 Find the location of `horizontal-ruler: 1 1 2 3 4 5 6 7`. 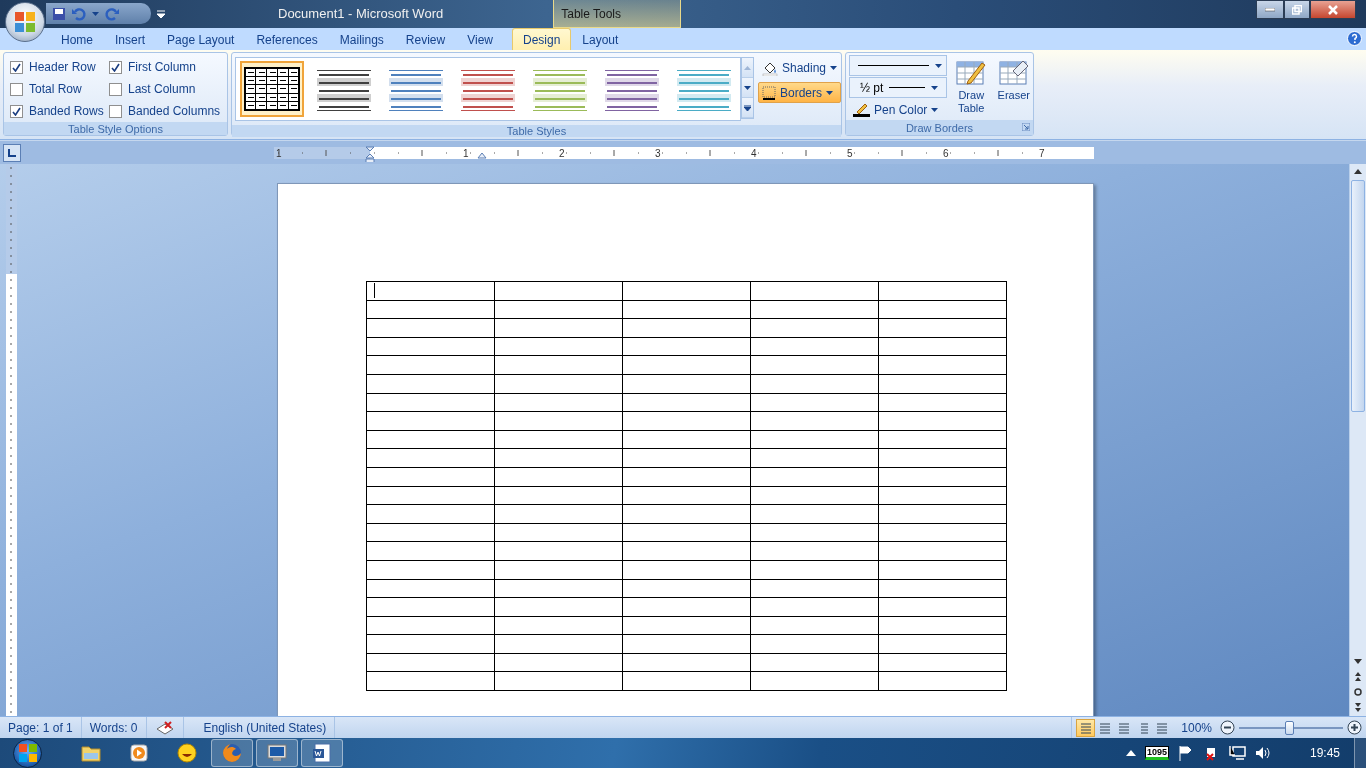

horizontal-ruler: 1 1 2 3 4 5 6 7 is located at coordinates (684, 152).